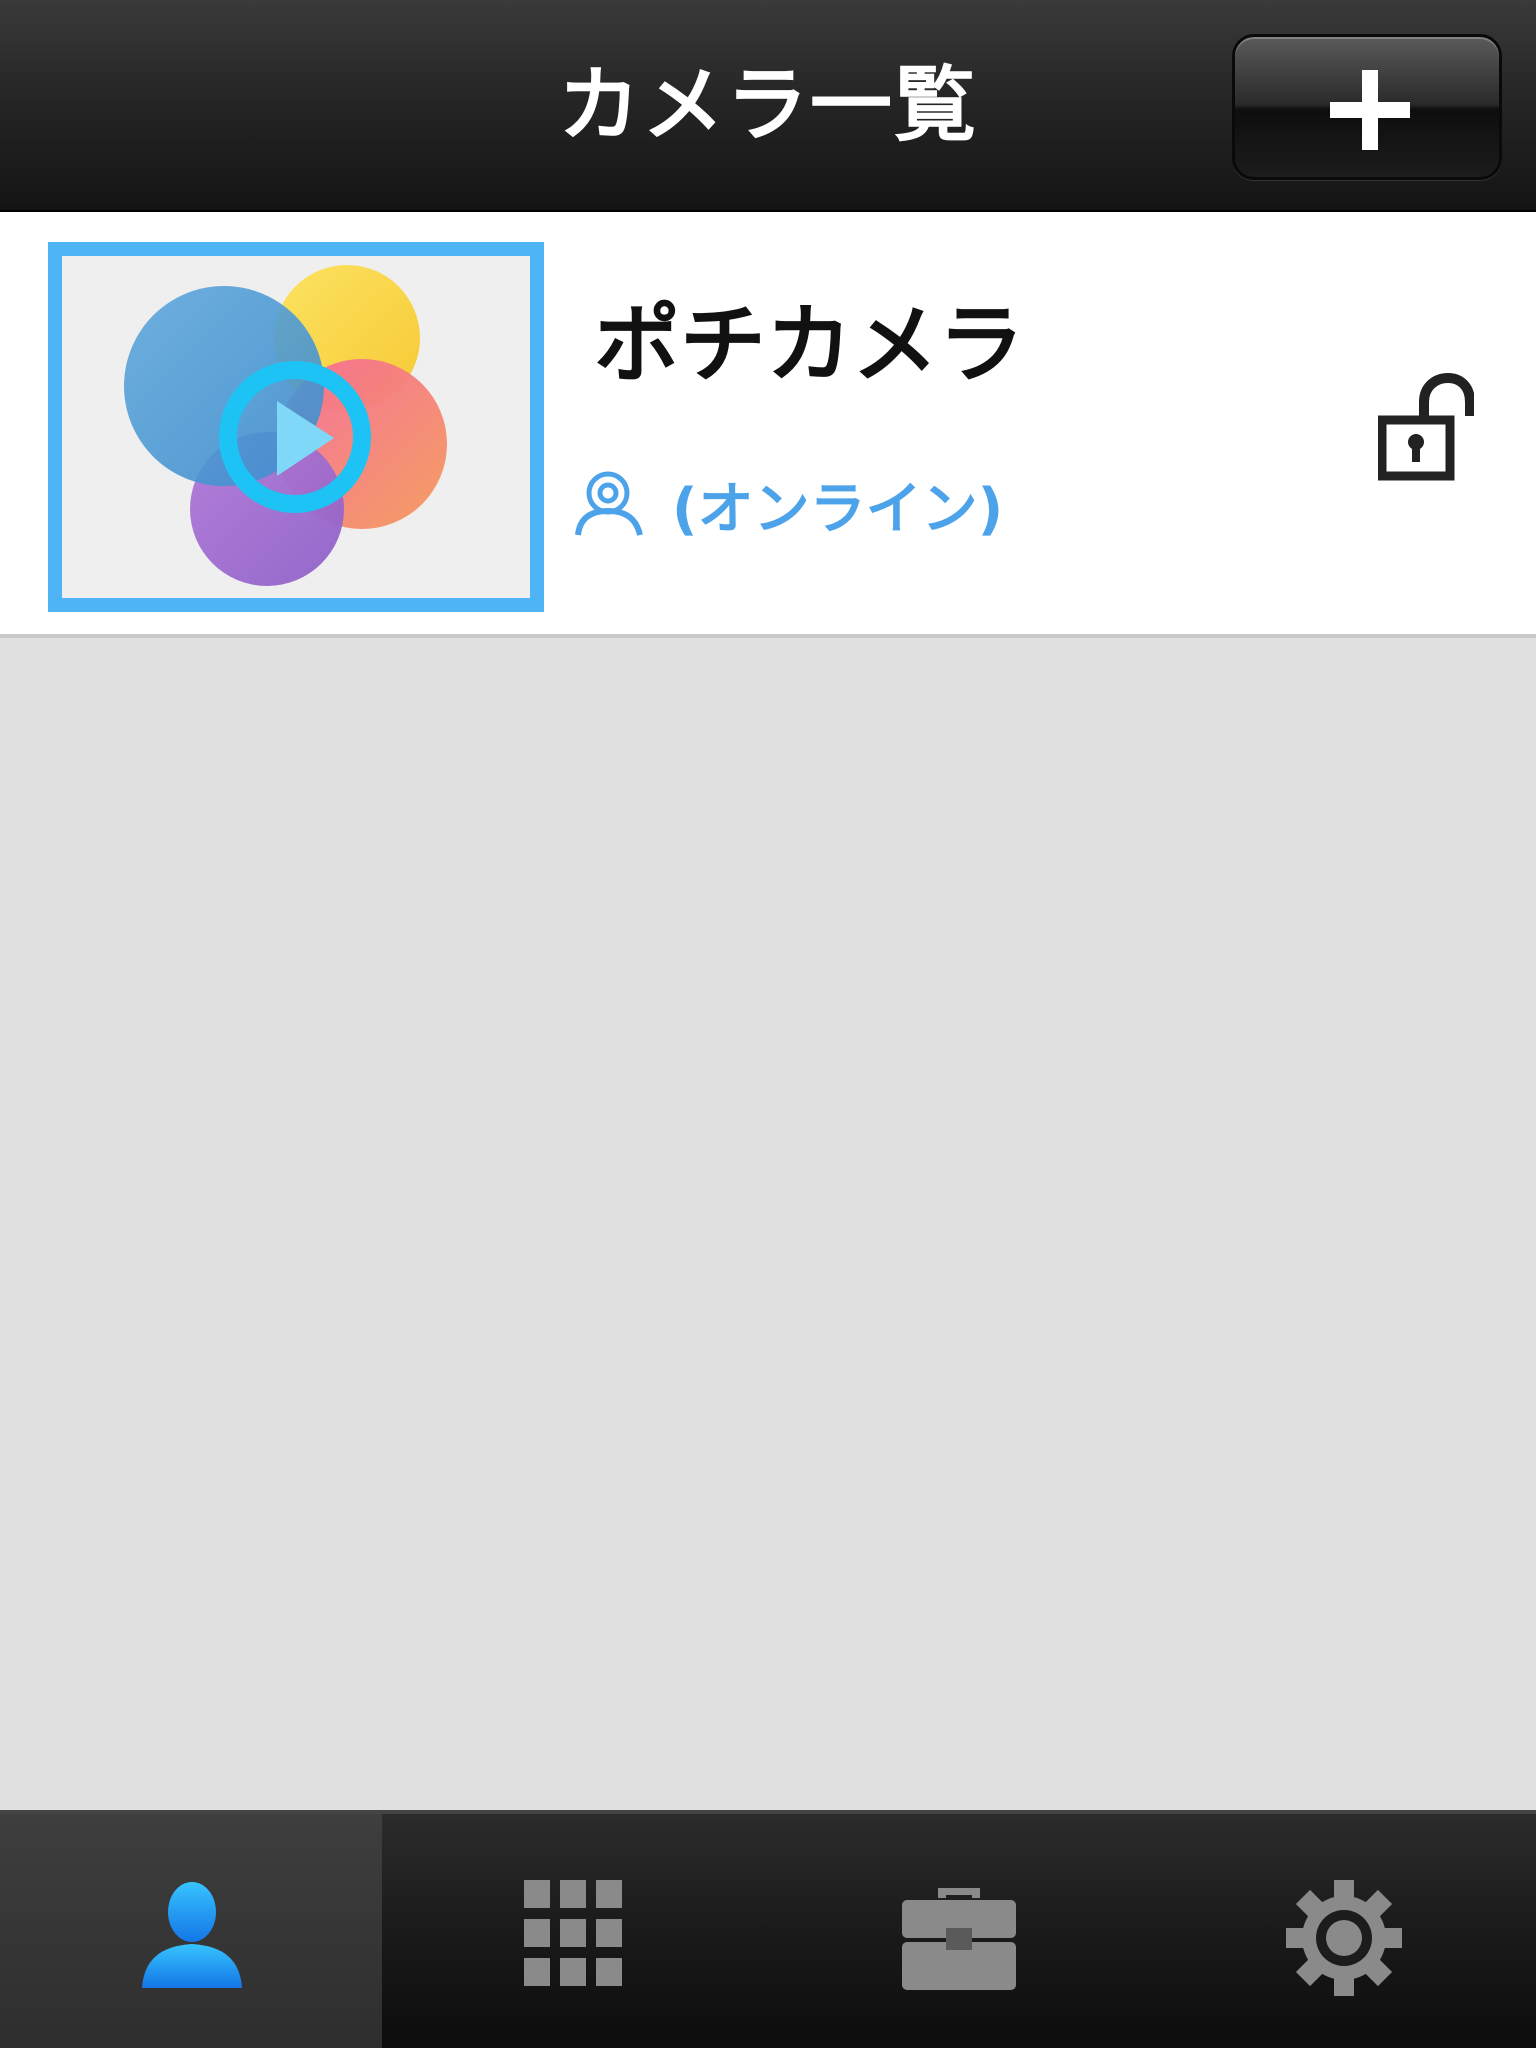  Describe the element at coordinates (1426, 427) in the screenshot. I see `unlocked-padlock-icon` at that location.